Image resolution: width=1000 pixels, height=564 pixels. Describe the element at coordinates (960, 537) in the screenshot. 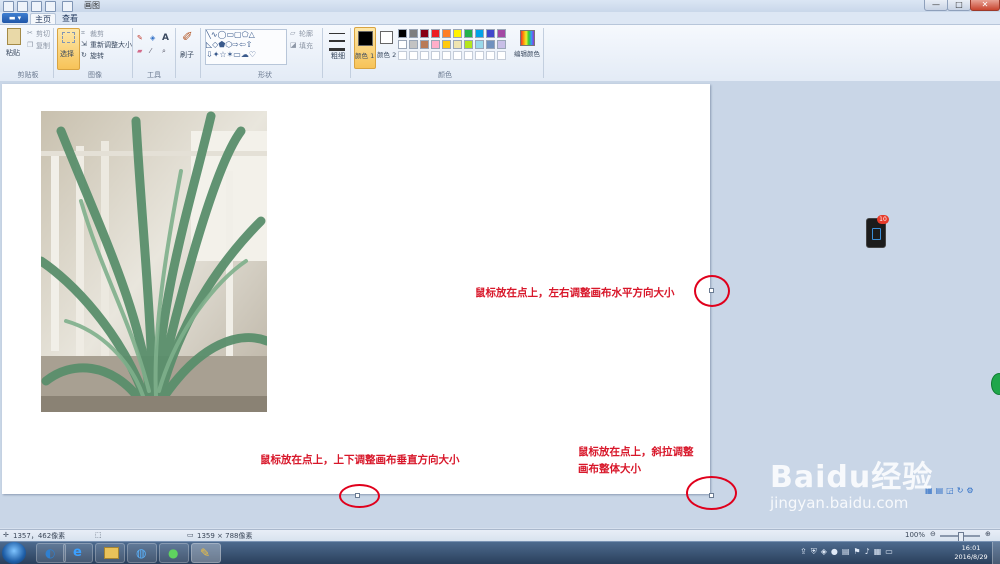

I see `zoom-slider` at that location.